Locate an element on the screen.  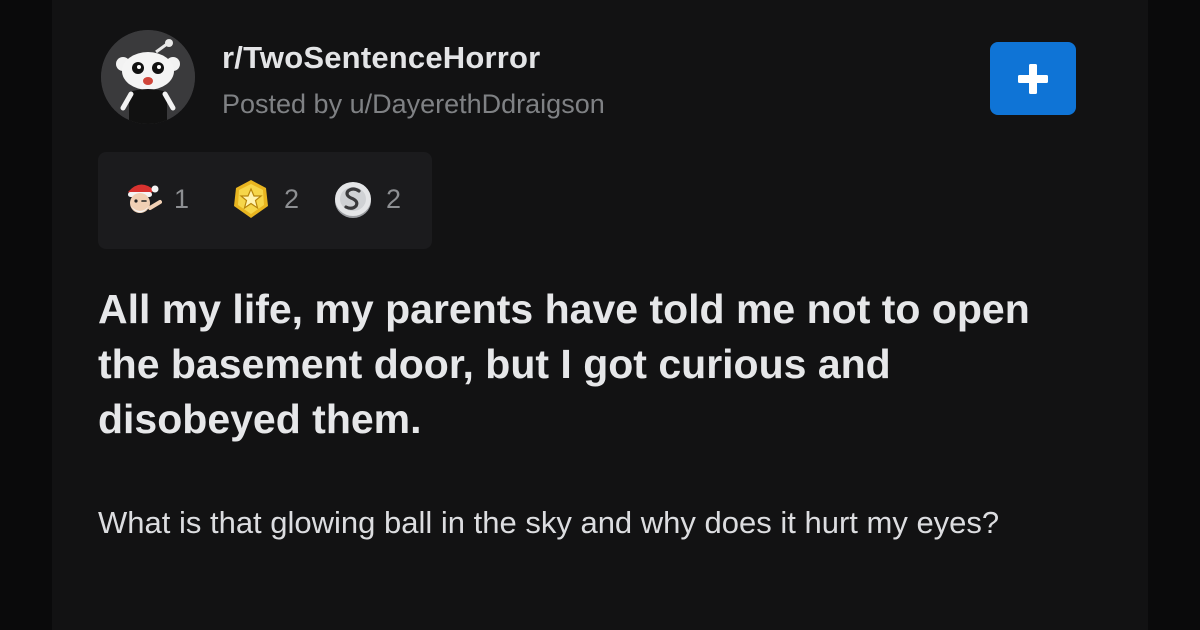
award-count: 1 is located at coordinates (182, 198).